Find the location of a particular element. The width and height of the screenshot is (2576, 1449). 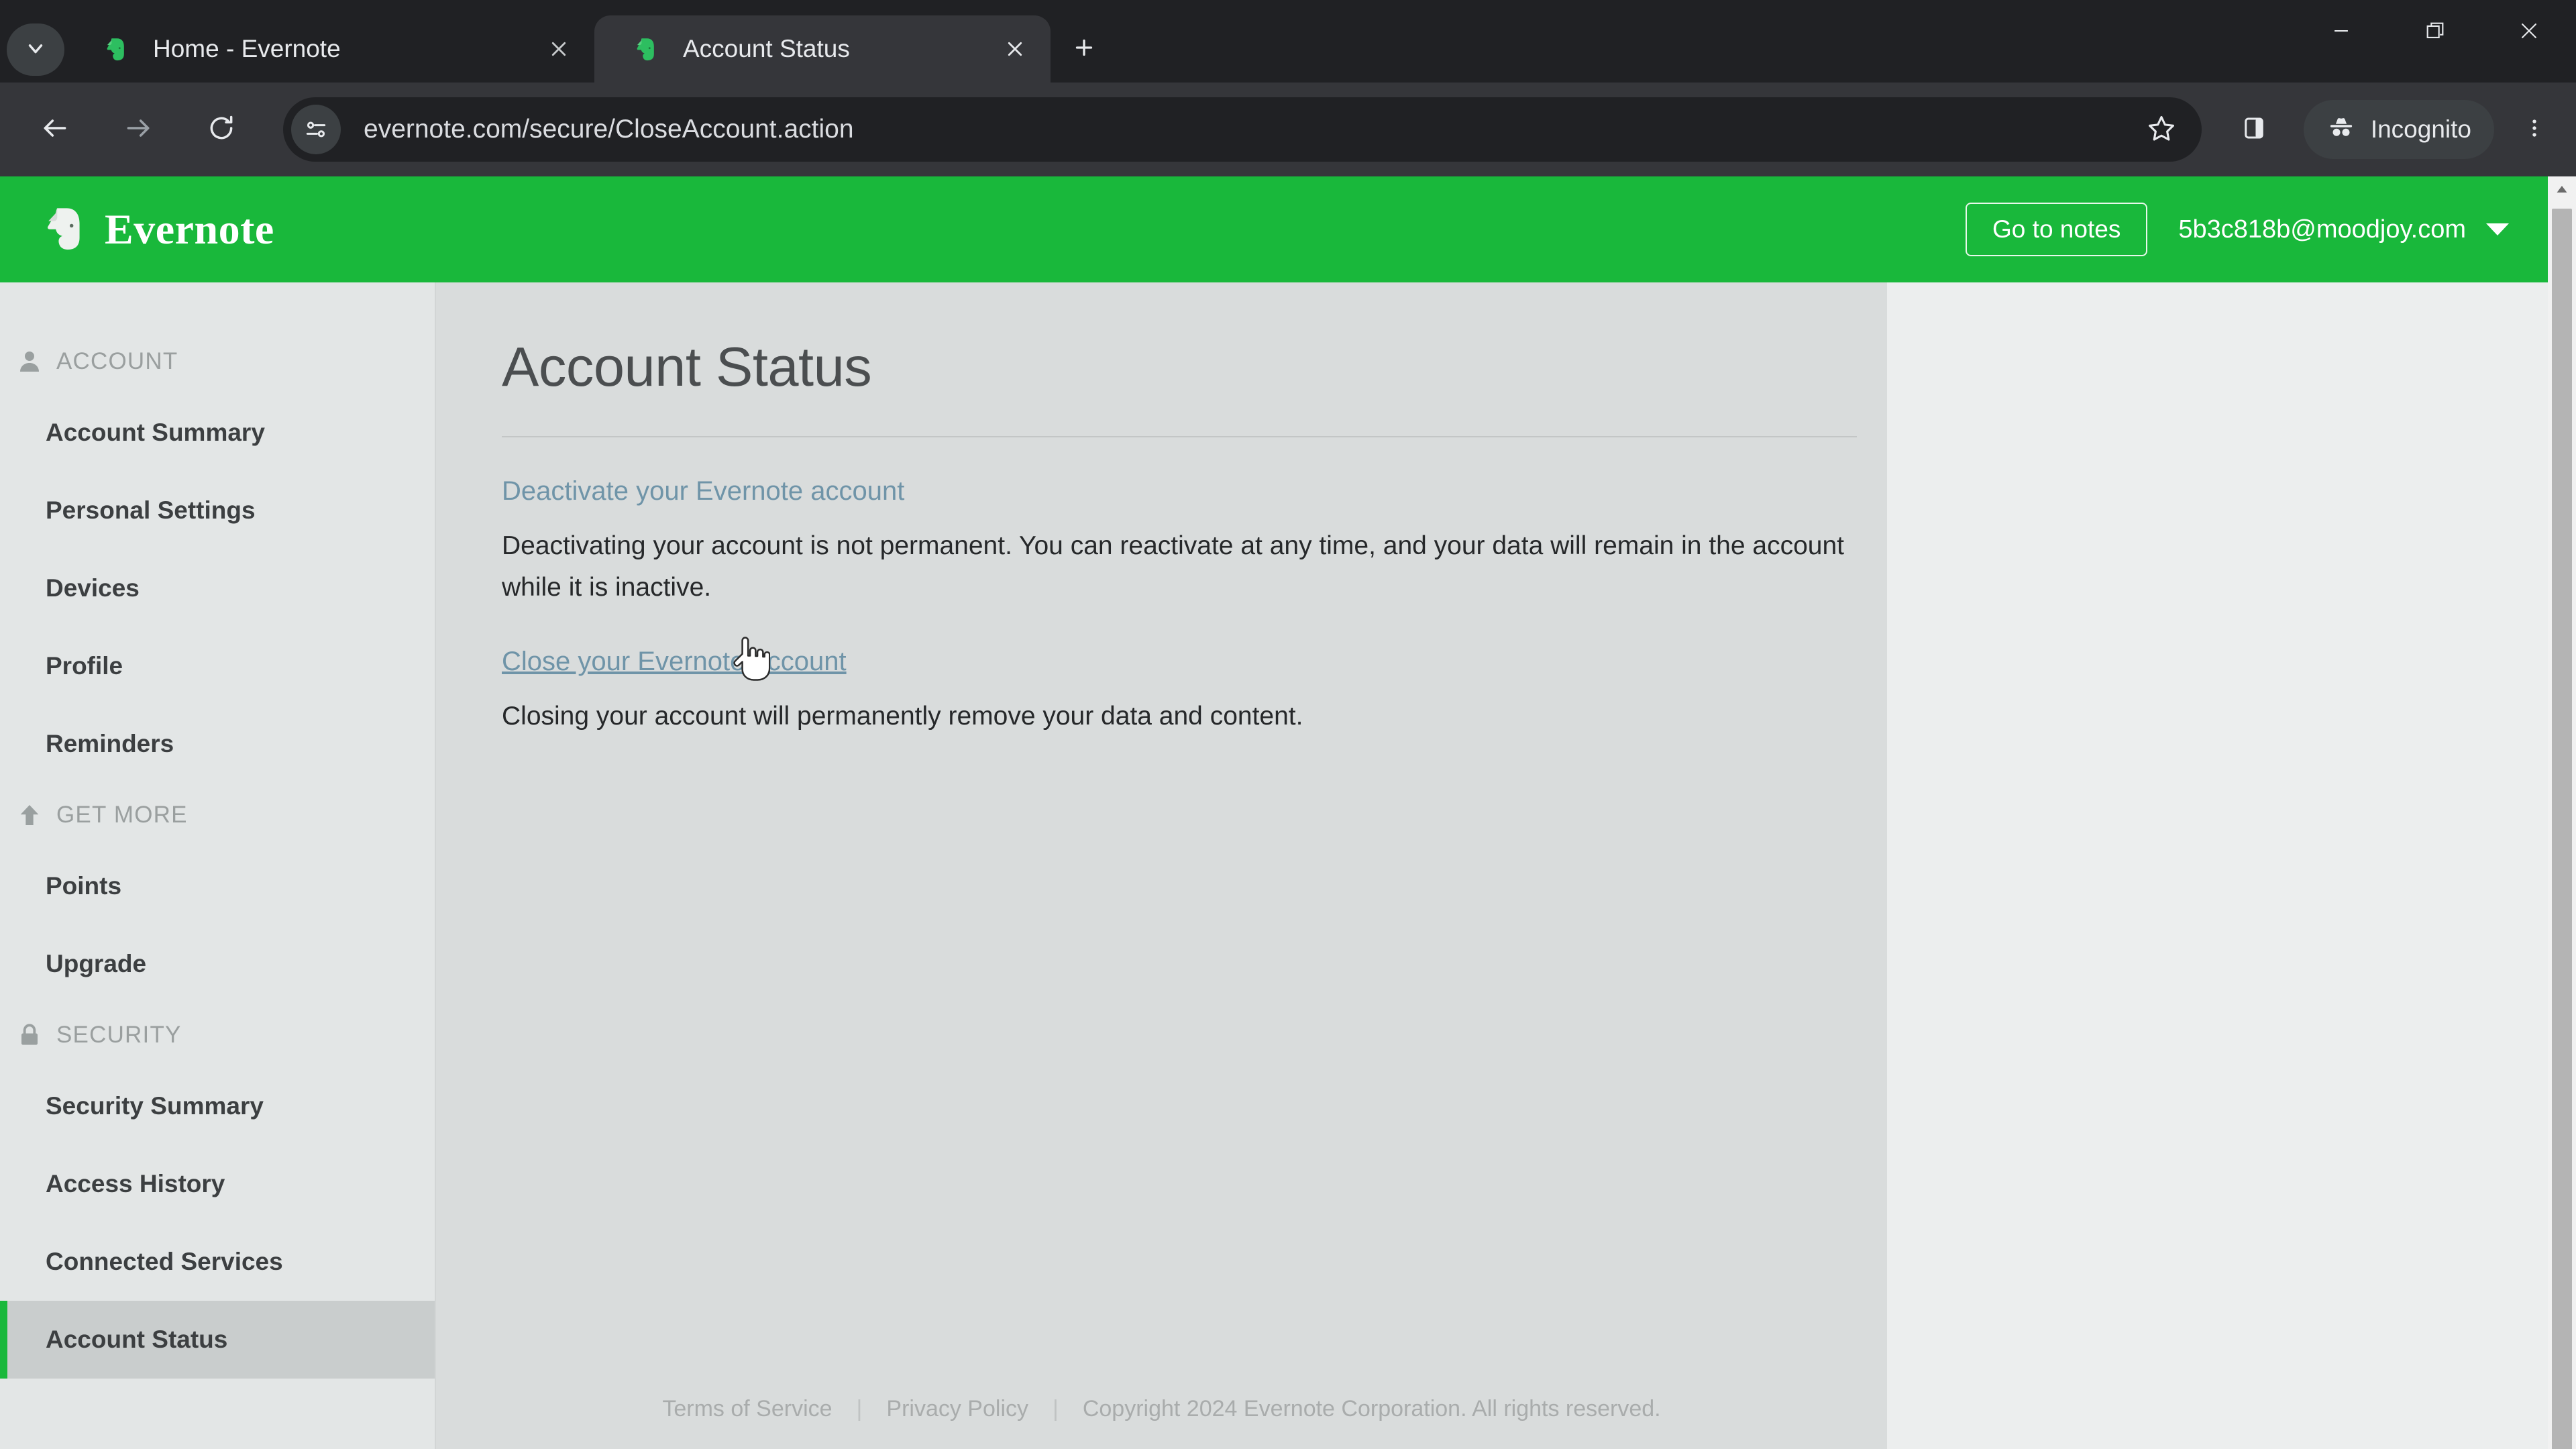

browser-menu-button is located at coordinates (2534, 129).